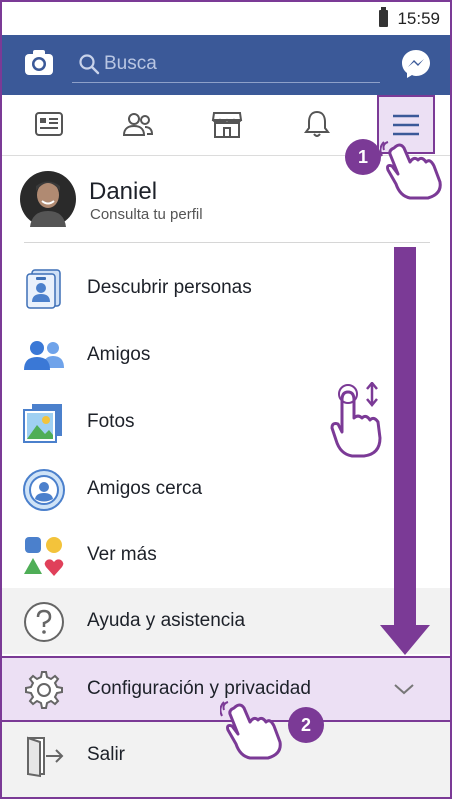  Describe the element at coordinates (306, 725) in the screenshot. I see `step-2-badge: 2` at that location.